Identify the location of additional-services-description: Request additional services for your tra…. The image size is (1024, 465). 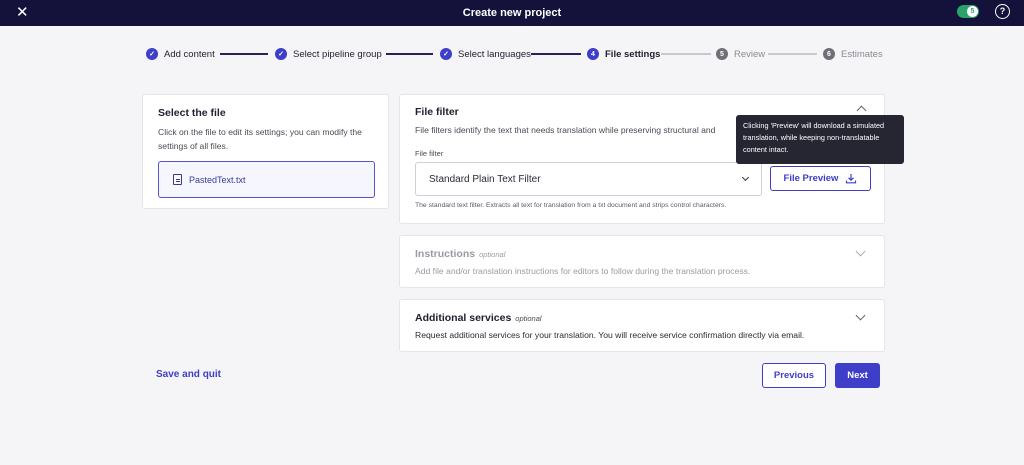
(610, 335).